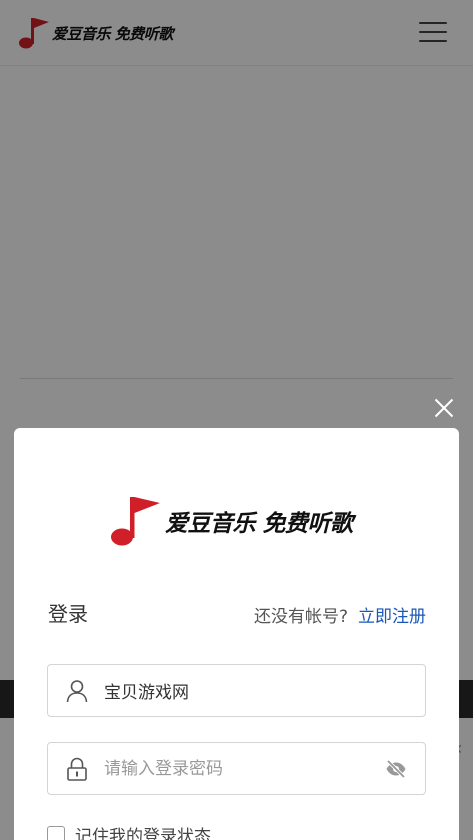 The height and width of the screenshot is (840, 473). What do you see at coordinates (143, 833) in the screenshot?
I see `remember-label: 记住我的登录状态` at bounding box center [143, 833].